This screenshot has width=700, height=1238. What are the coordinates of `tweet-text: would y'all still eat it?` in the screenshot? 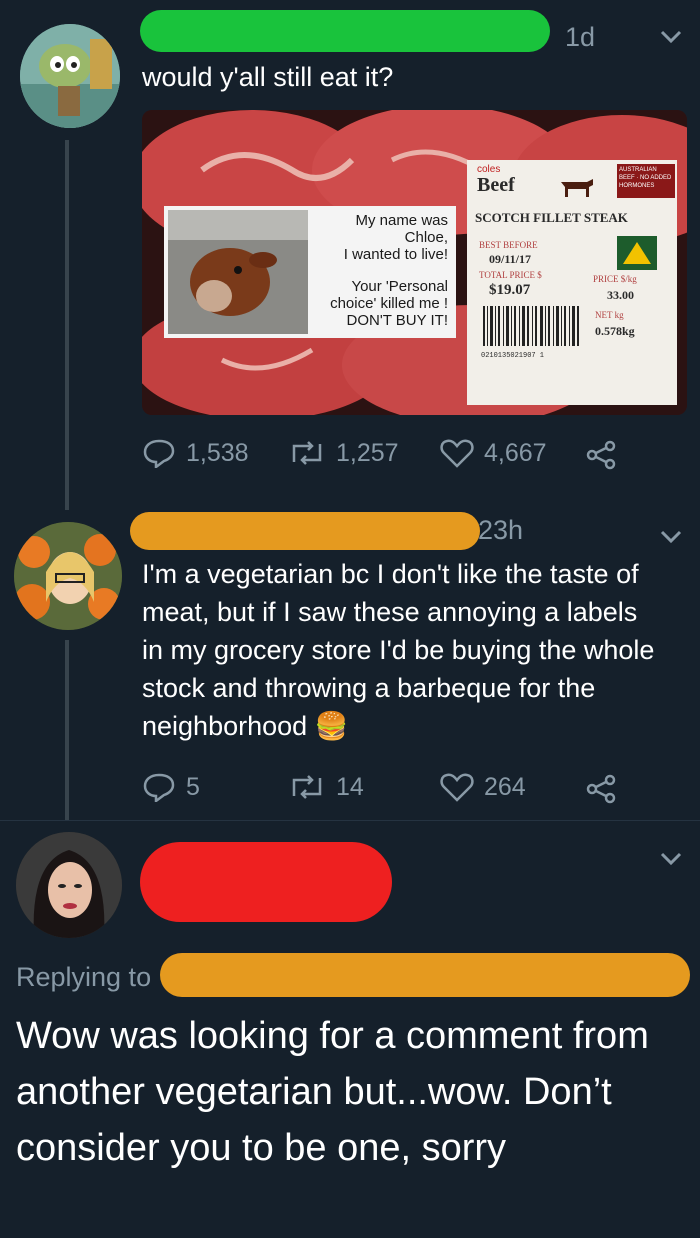 It's located at (268, 77).